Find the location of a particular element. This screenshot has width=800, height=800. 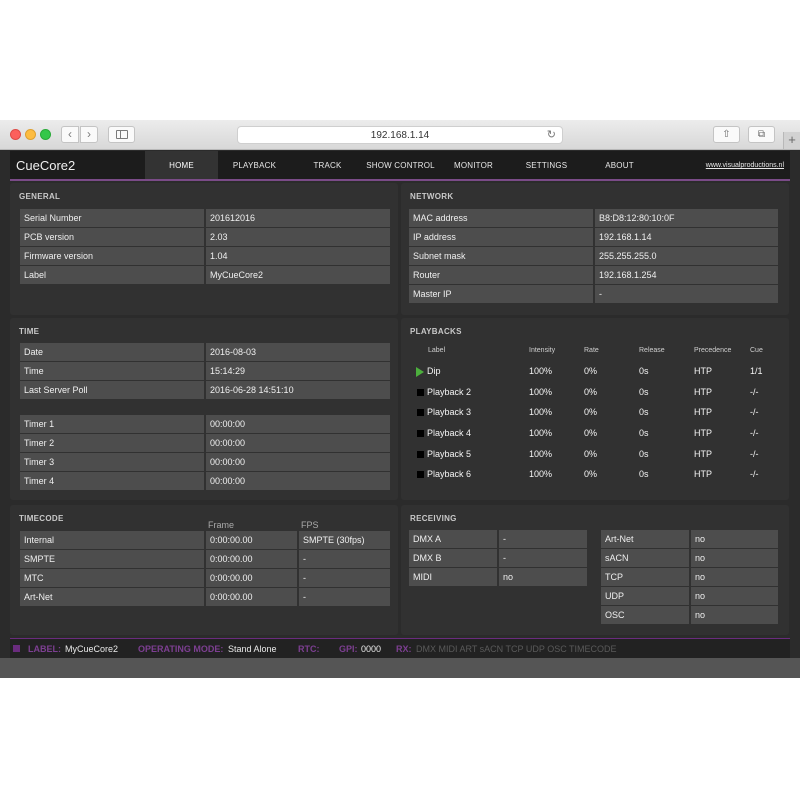

close-window-button is located at coordinates (15, 134).